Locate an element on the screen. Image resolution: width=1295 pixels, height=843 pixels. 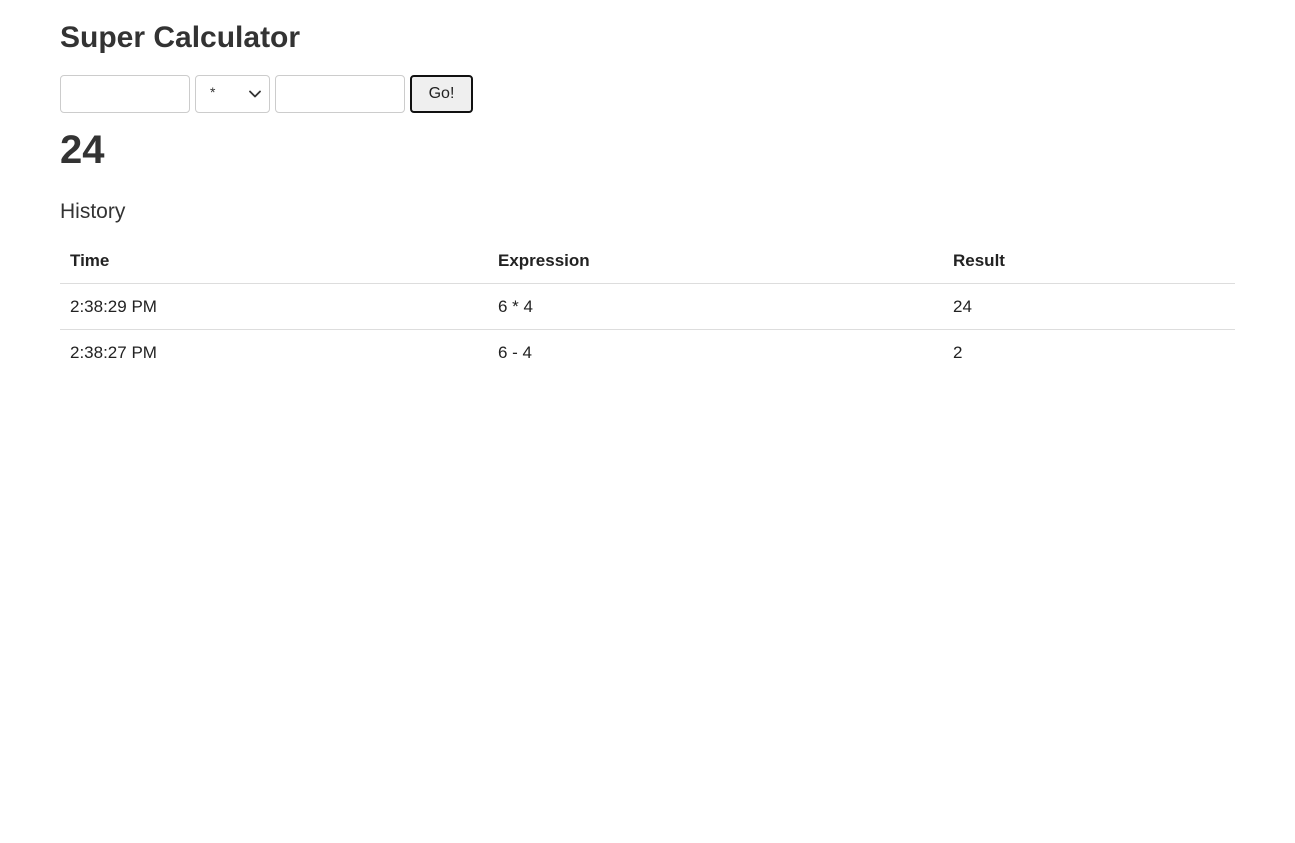
column-header-time: Time is located at coordinates (274, 261).